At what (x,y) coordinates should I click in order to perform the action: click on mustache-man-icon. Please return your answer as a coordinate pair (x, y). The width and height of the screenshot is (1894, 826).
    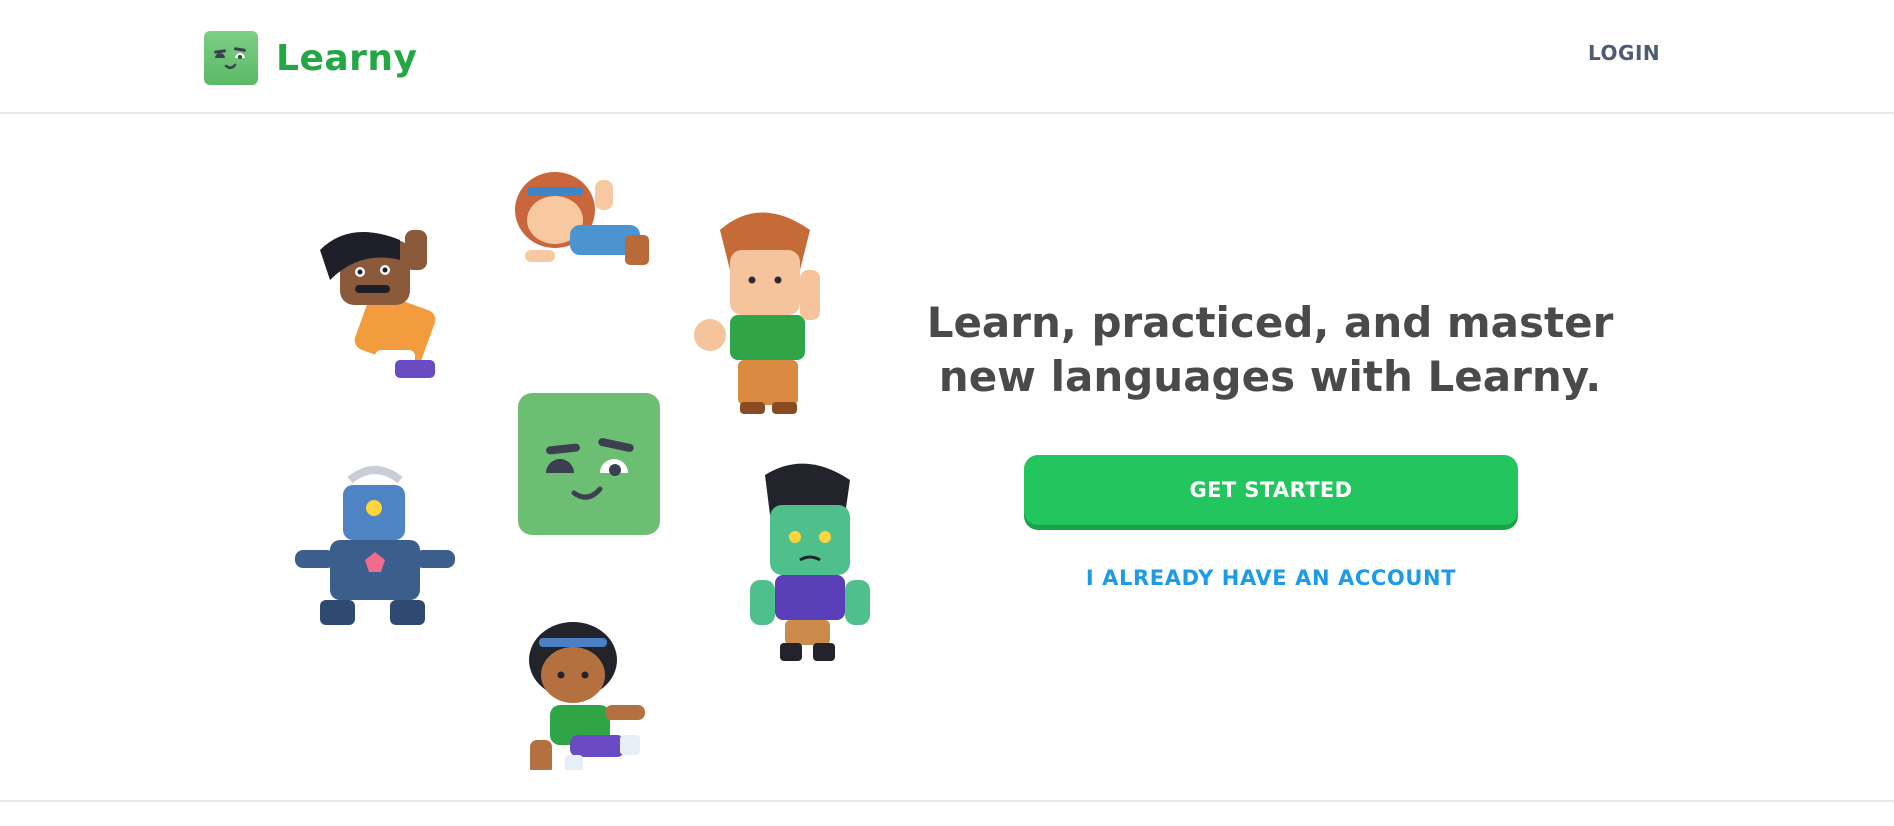
    Looking at the image, I should click on (378, 307).